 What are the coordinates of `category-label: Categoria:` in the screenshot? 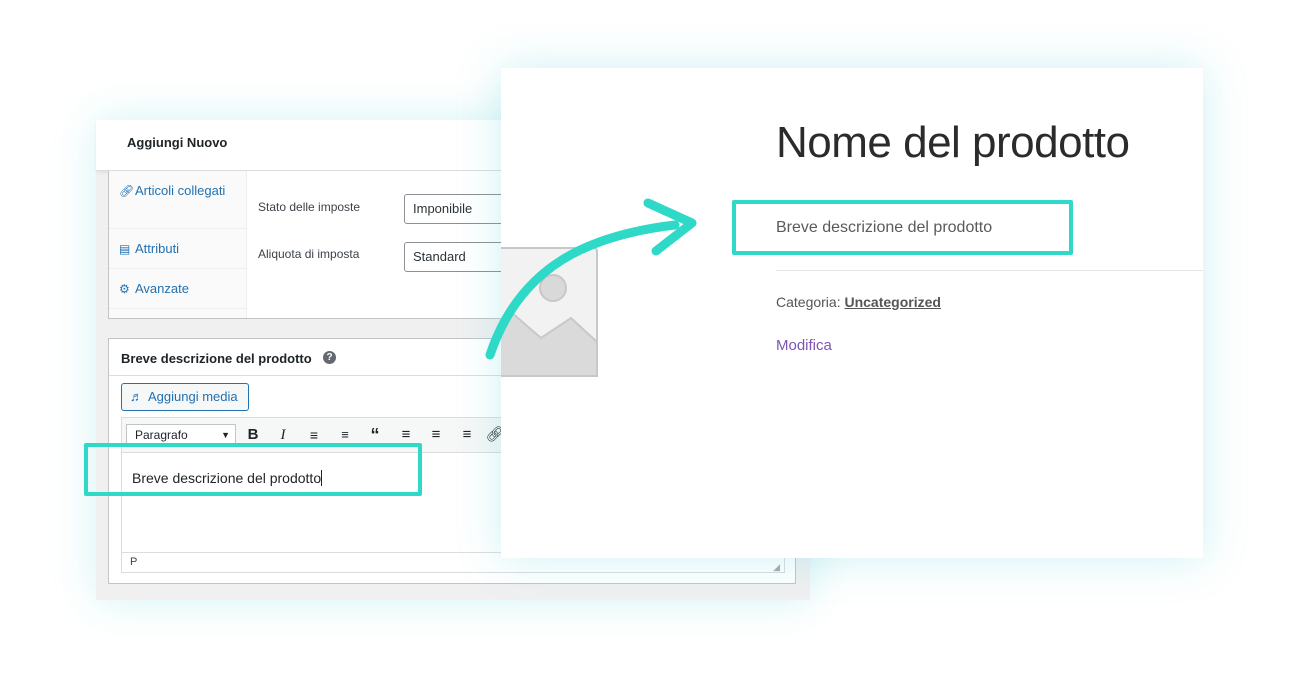 It's located at (808, 302).